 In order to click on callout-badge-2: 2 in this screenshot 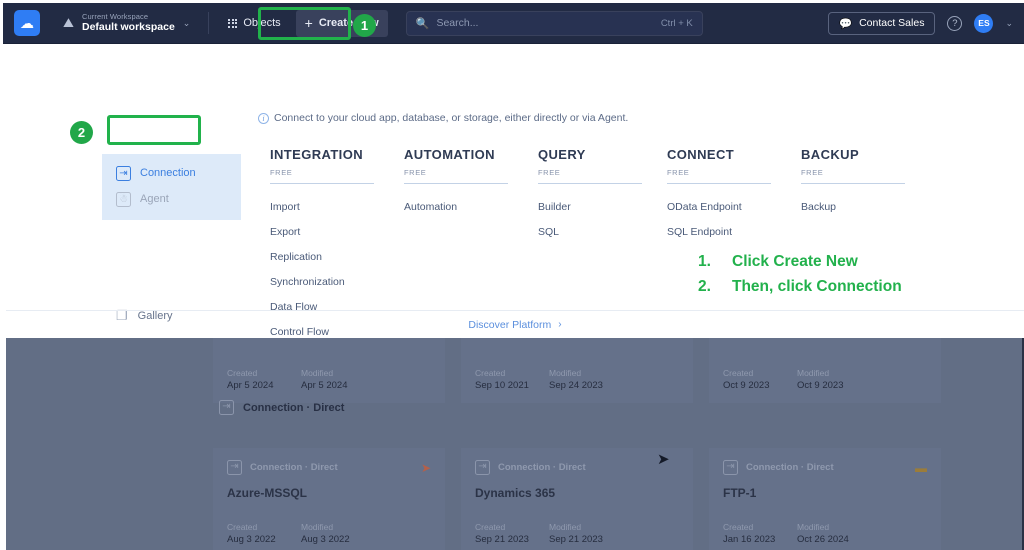, I will do `click(81, 132)`.